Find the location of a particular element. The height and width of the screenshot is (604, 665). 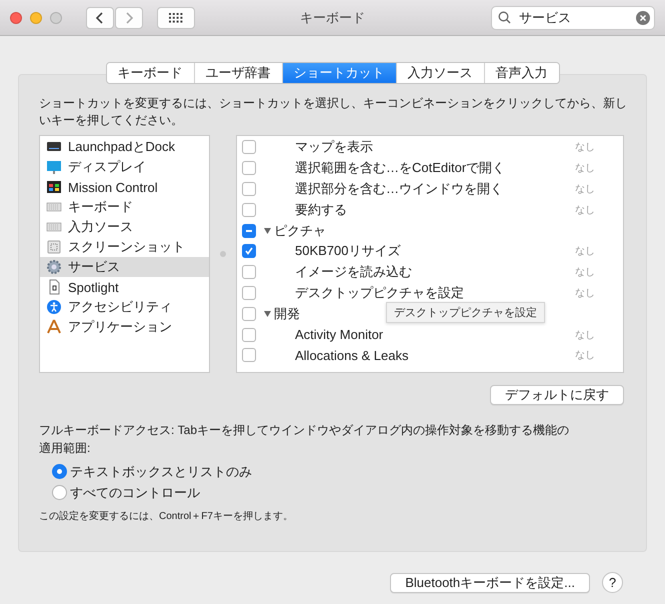

search-field: サービス is located at coordinates (573, 18).